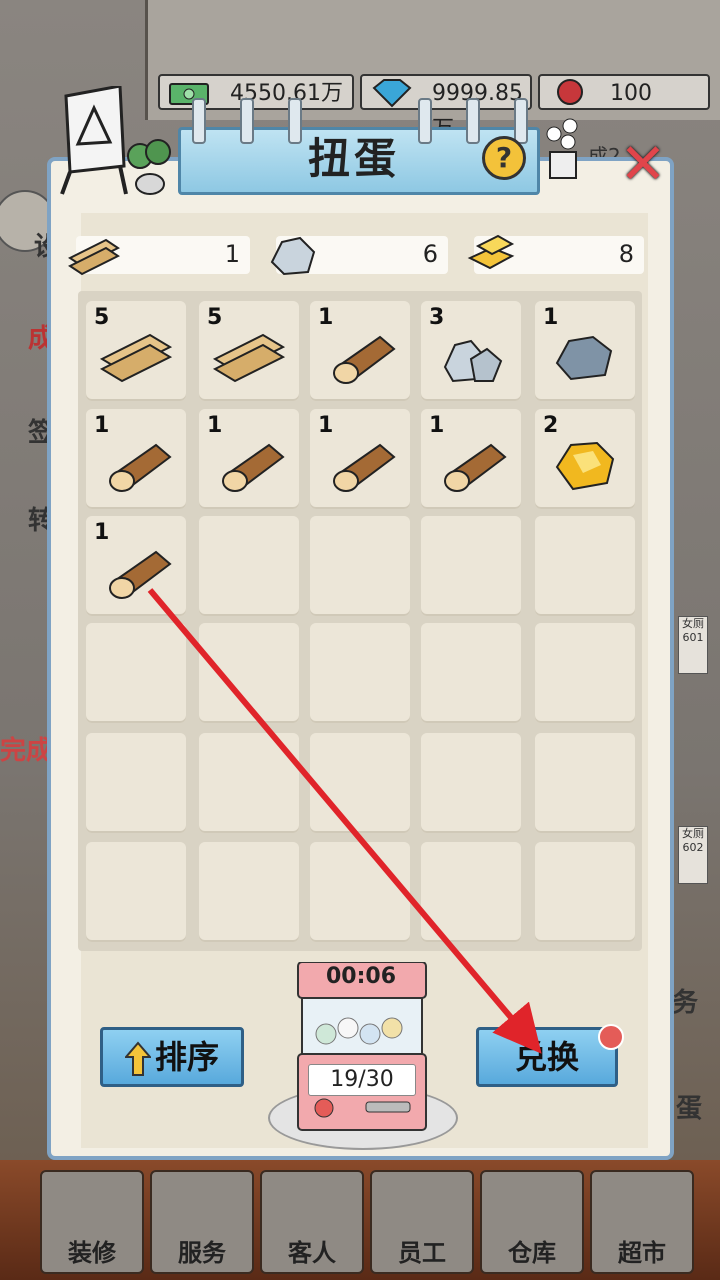 The image size is (720, 1280). Describe the element at coordinates (186, 1057) in the screenshot. I see `sort-label: 排序` at that location.